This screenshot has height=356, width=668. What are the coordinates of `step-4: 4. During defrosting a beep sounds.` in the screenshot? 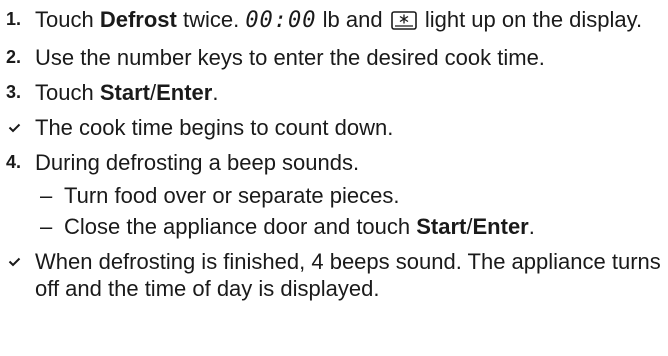 It's located at (337, 162).